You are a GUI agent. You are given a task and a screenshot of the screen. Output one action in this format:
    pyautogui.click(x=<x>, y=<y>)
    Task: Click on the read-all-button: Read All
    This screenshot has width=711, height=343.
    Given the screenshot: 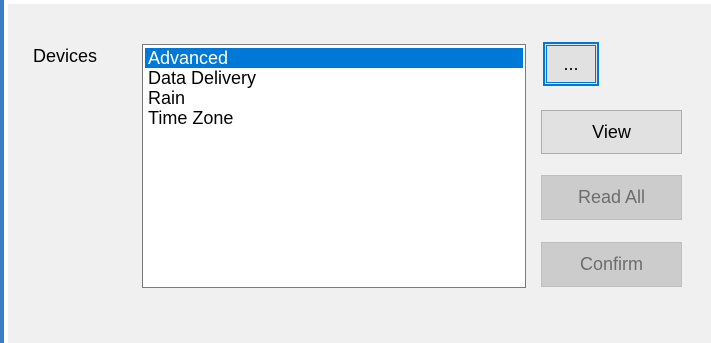 What is the action you would take?
    pyautogui.click(x=611, y=197)
    